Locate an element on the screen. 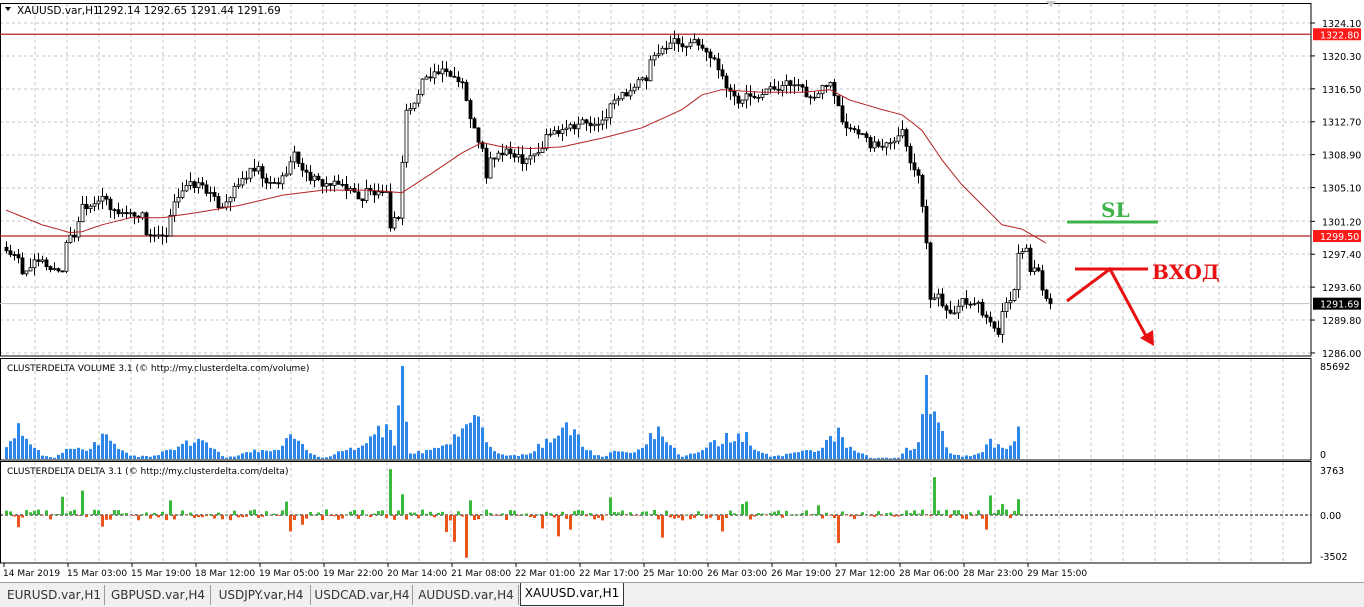  time-tick-label: 15 Mar 19:00 is located at coordinates (161, 574).